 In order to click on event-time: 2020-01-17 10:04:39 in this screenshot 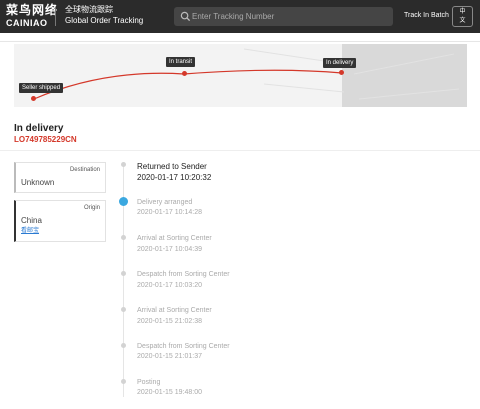, I will do `click(169, 249)`.